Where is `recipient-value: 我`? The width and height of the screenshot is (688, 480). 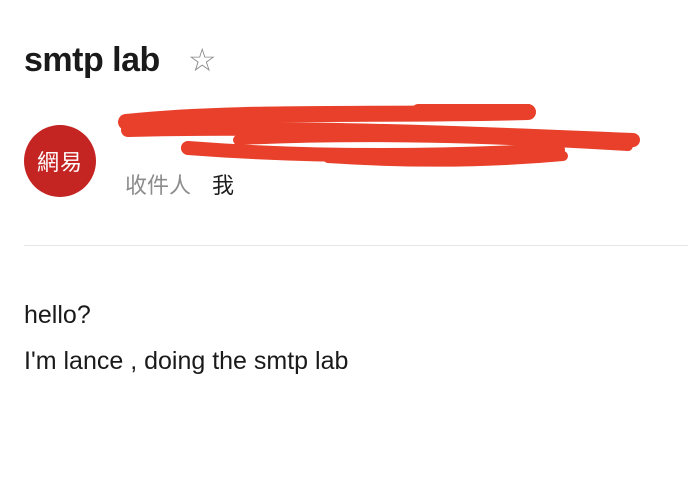
recipient-value: 我 is located at coordinates (223, 186).